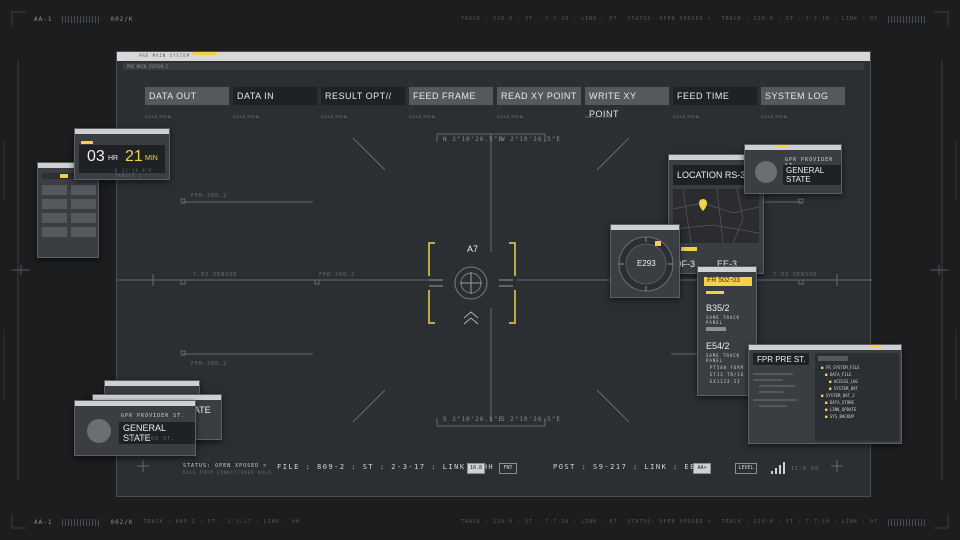  Describe the element at coordinates (716, 216) in the screenshot. I see `map-view` at that location.